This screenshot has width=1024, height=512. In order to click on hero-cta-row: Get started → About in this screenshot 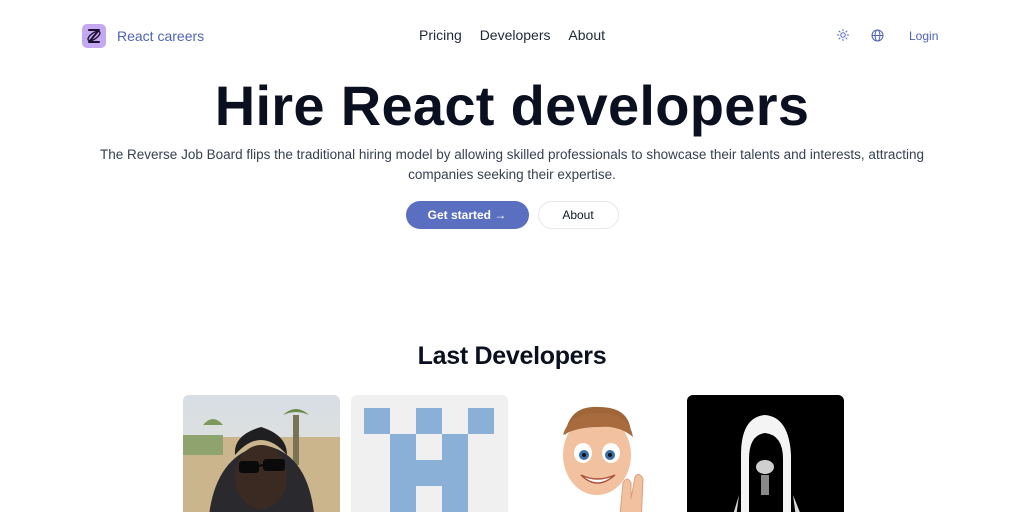, I will do `click(512, 215)`.